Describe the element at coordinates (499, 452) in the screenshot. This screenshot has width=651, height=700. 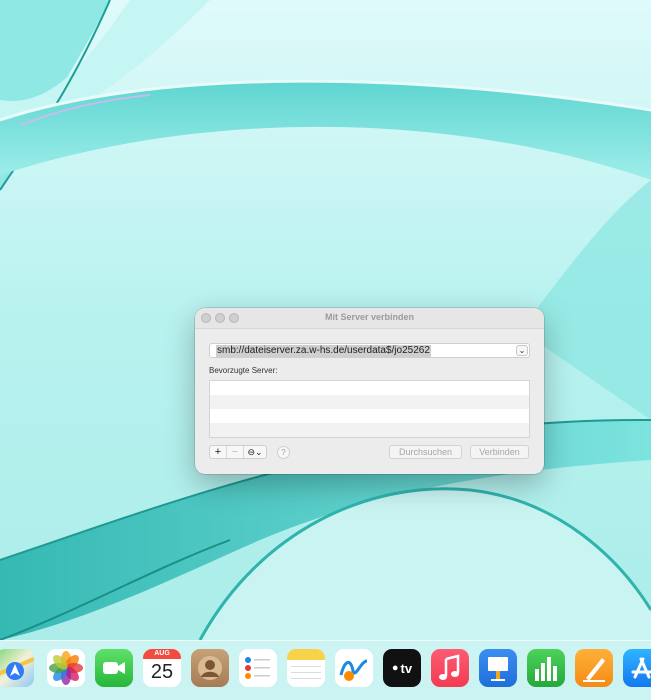
I see `connect-button: Verbinden` at that location.